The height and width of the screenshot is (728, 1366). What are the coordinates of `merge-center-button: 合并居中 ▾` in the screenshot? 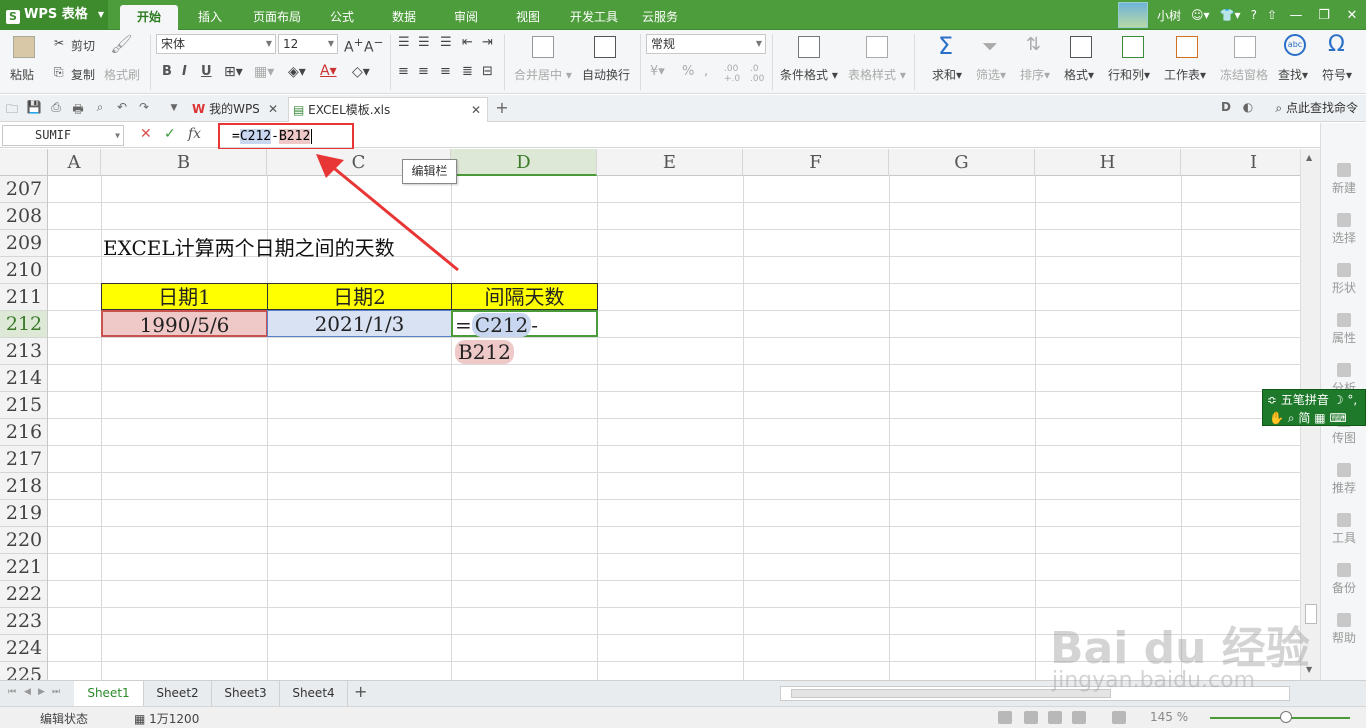 It's located at (543, 74).